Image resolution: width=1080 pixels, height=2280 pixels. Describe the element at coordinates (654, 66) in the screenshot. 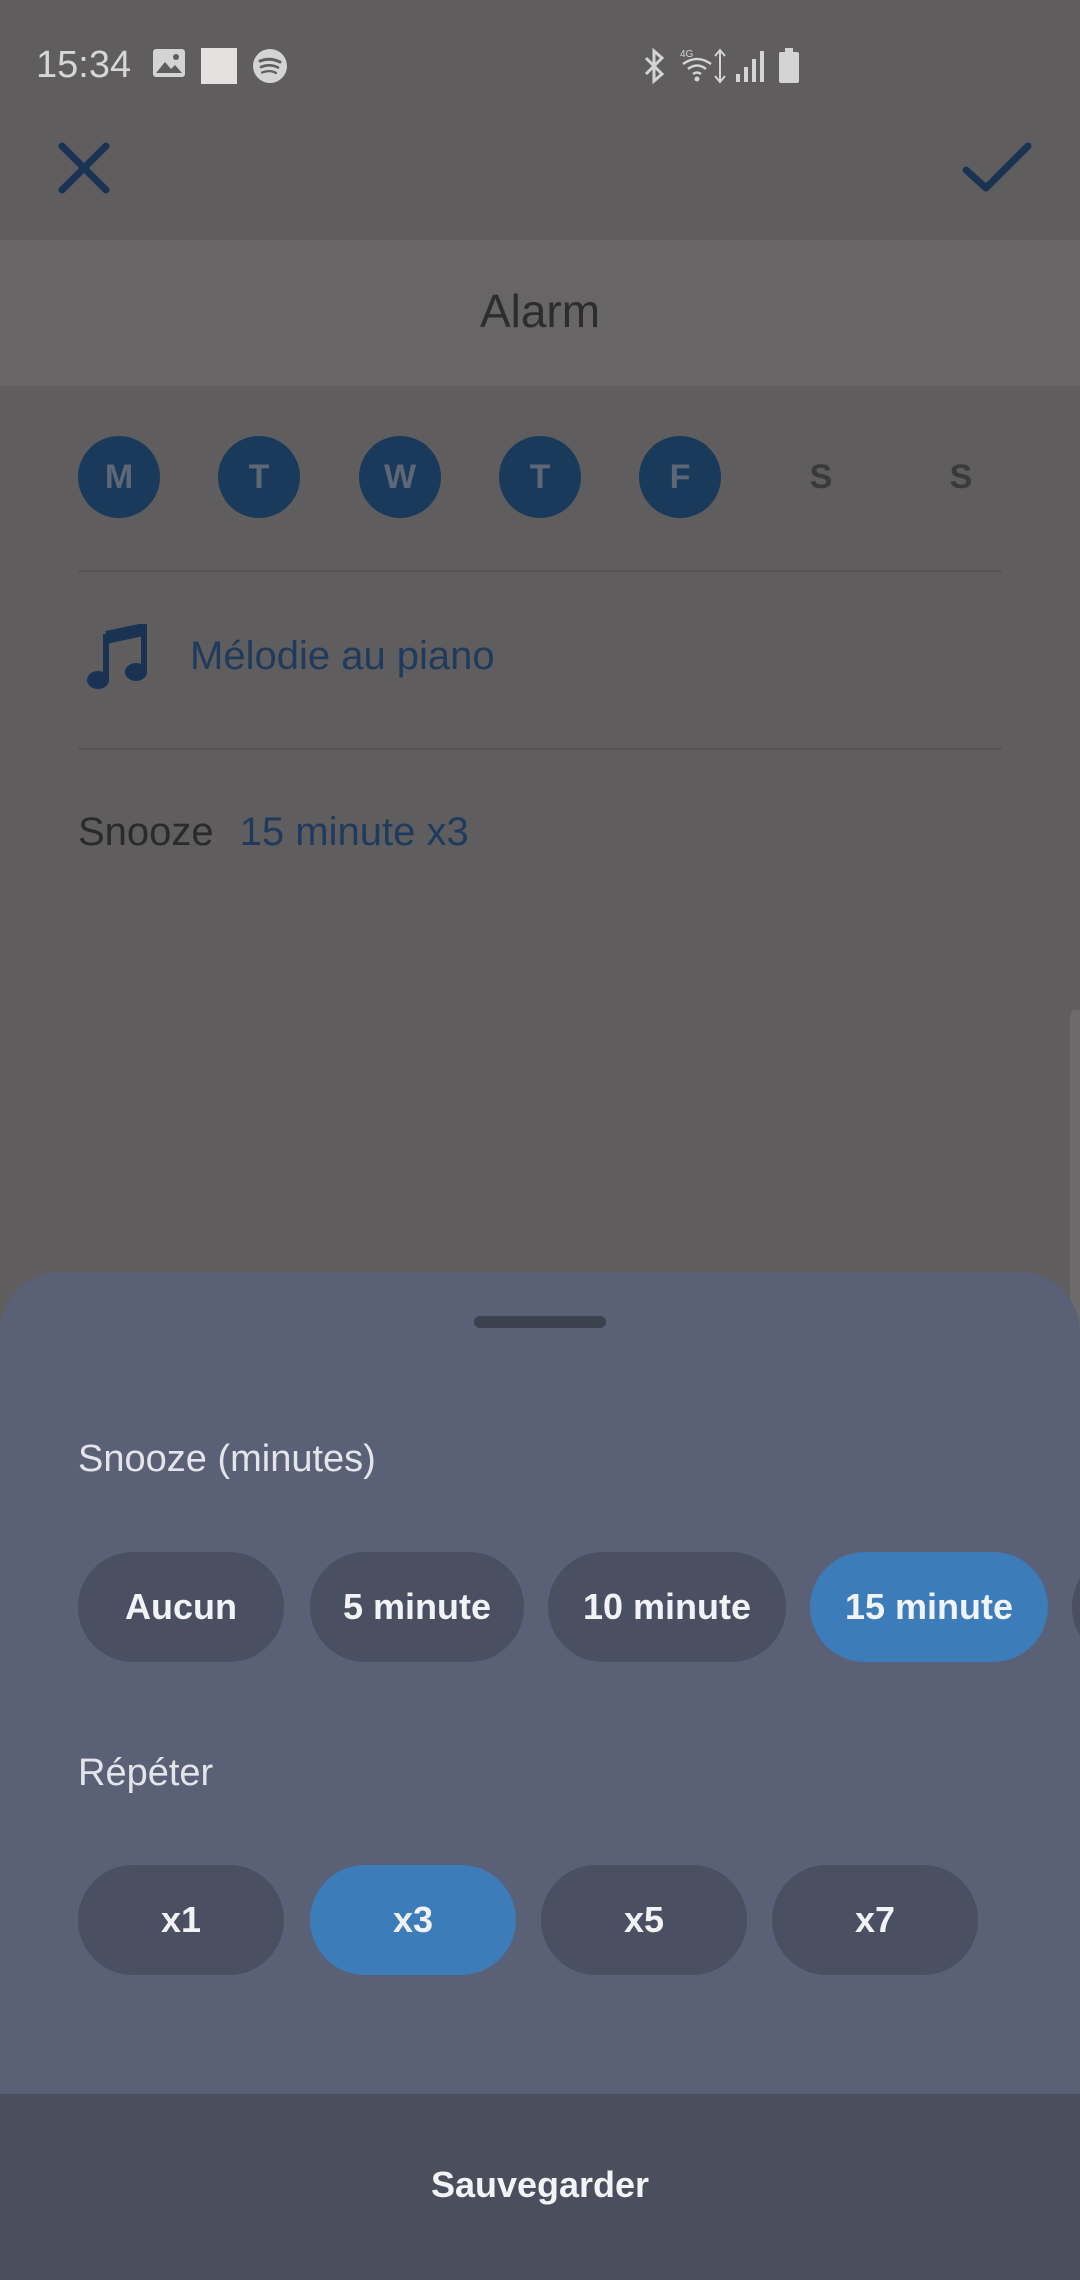

I see `bluetooth-icon` at that location.